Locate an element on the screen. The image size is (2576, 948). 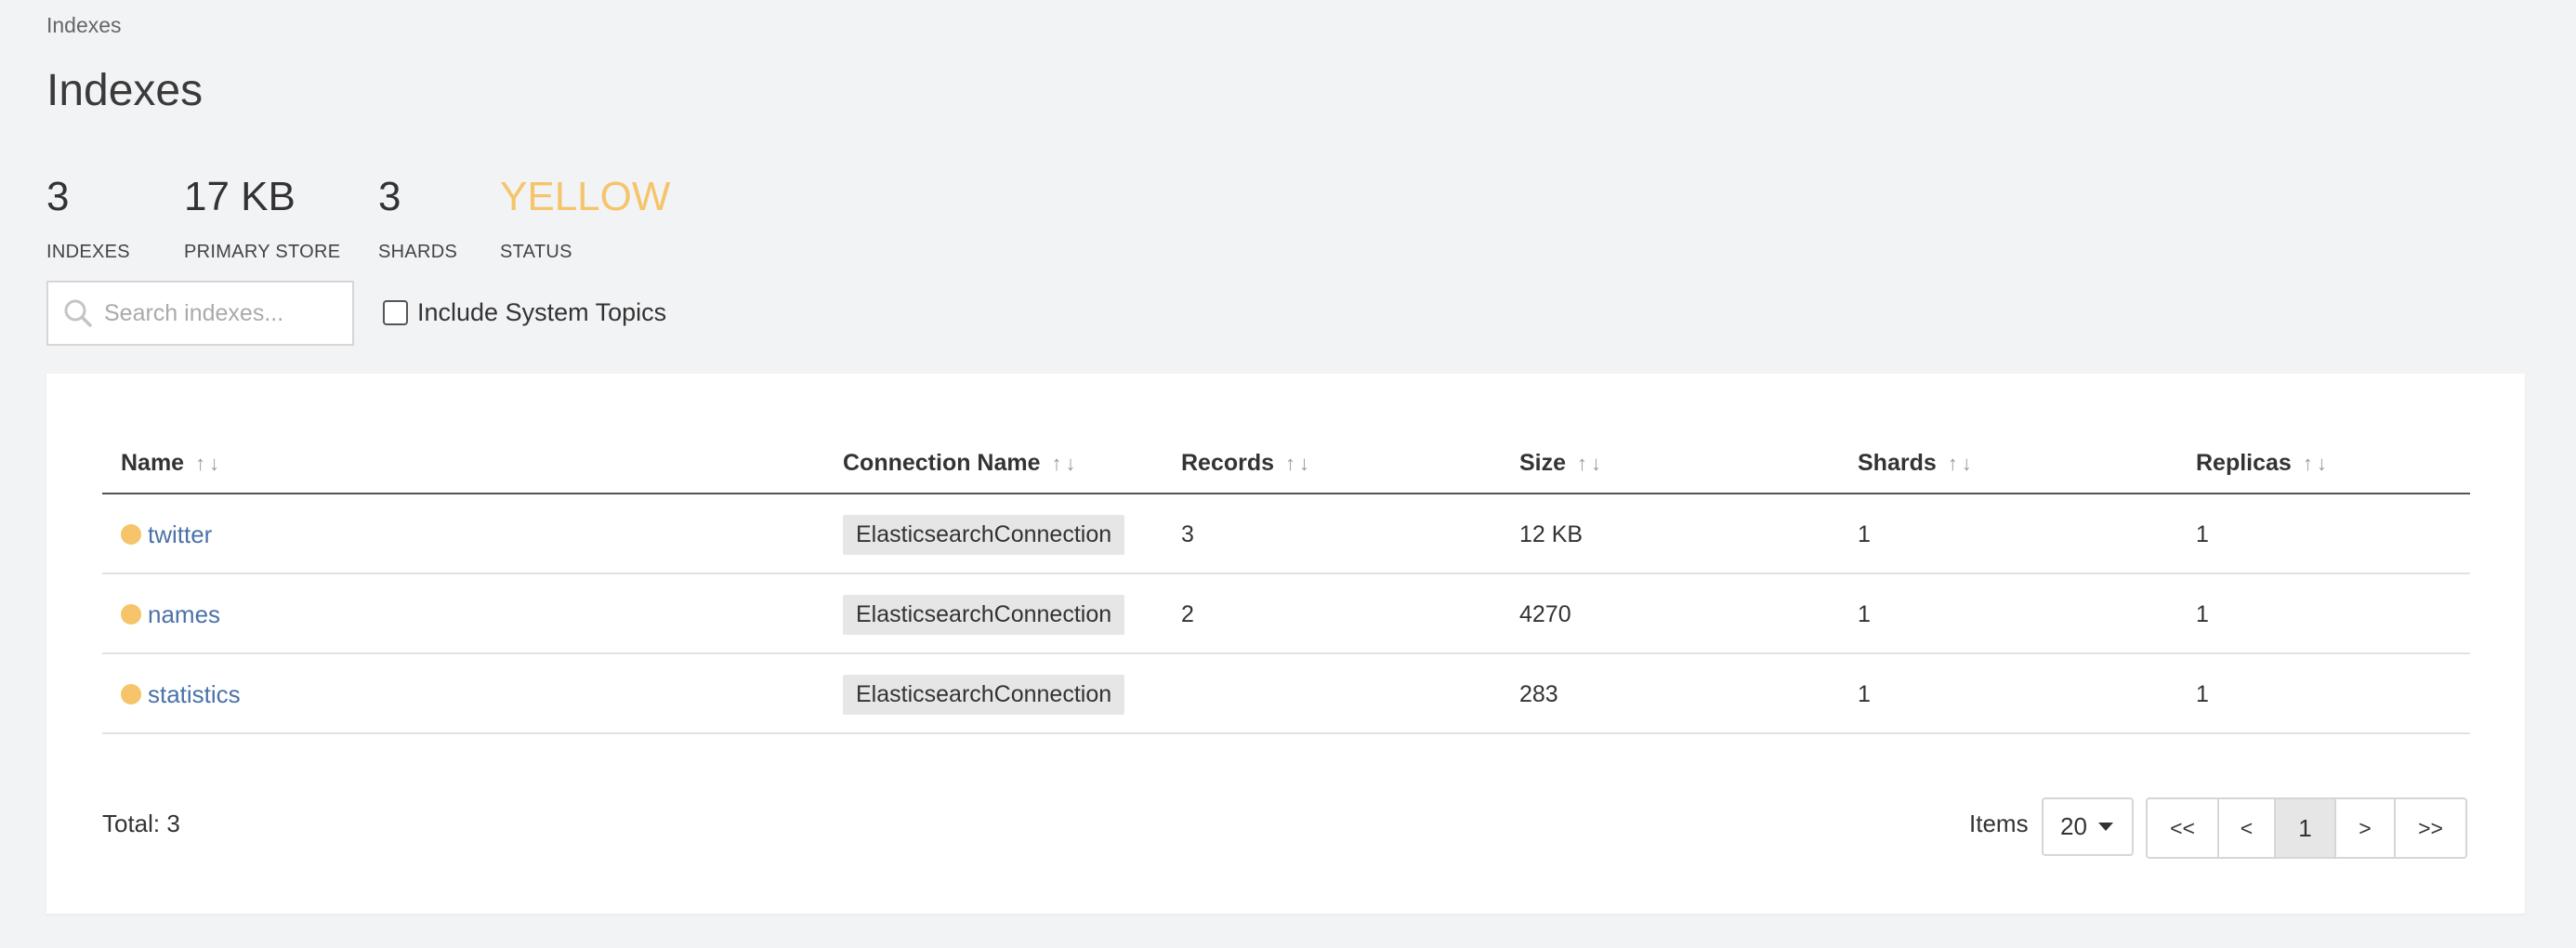
search-box is located at coordinates (200, 313).